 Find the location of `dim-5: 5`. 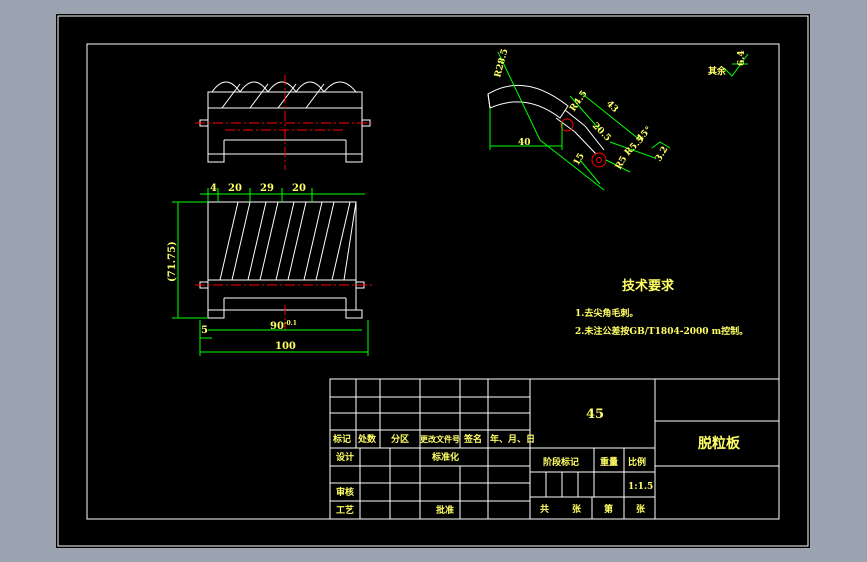

dim-5: 5 is located at coordinates (204, 330).